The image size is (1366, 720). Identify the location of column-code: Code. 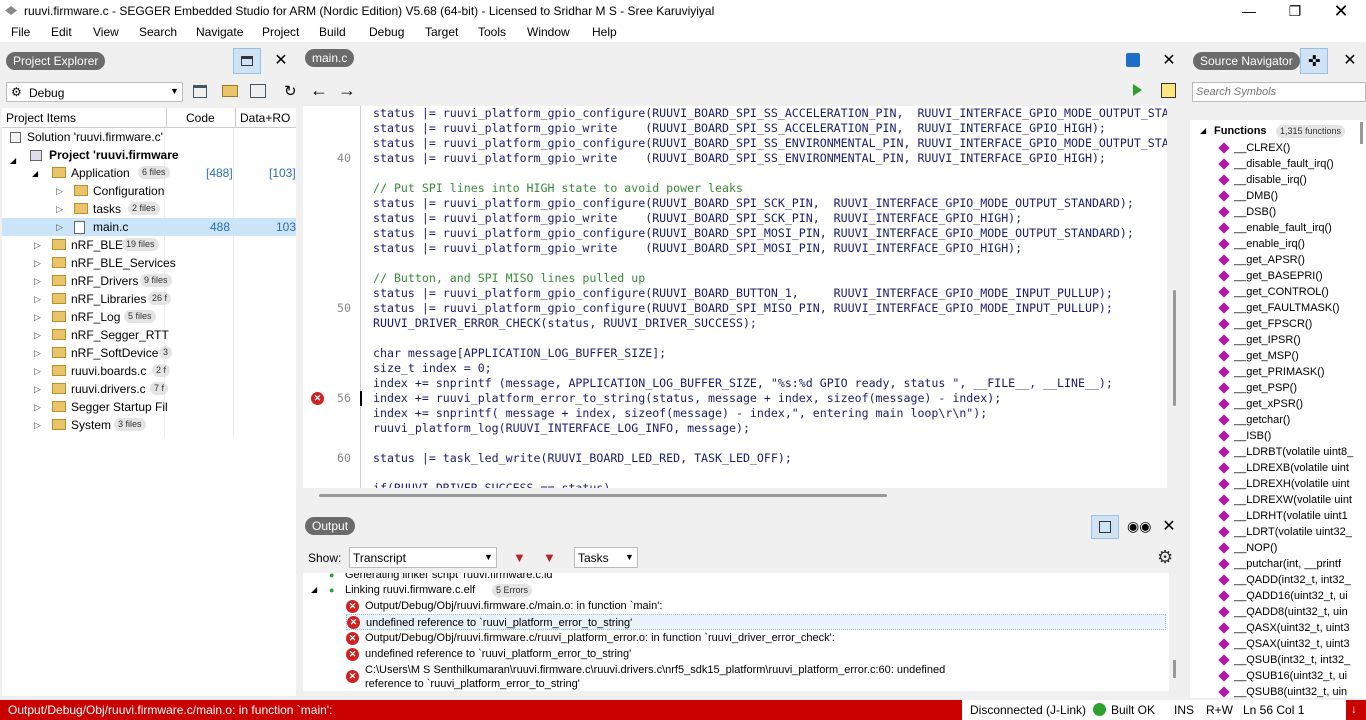
(200, 118).